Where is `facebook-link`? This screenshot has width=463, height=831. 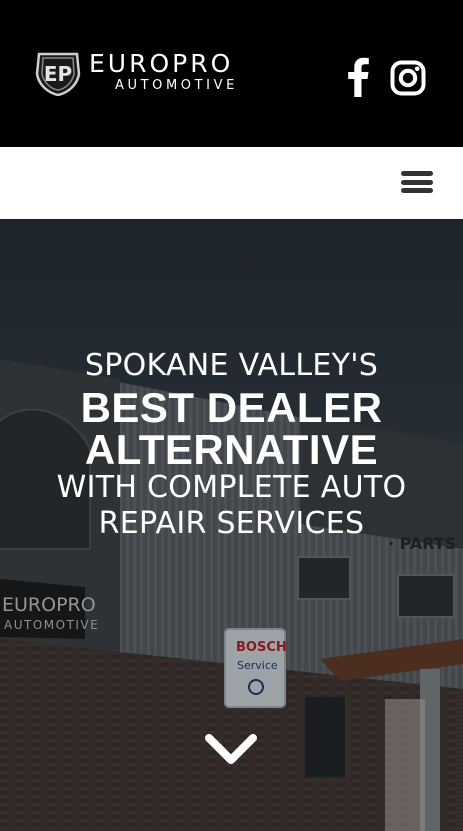
facebook-link is located at coordinates (357, 77).